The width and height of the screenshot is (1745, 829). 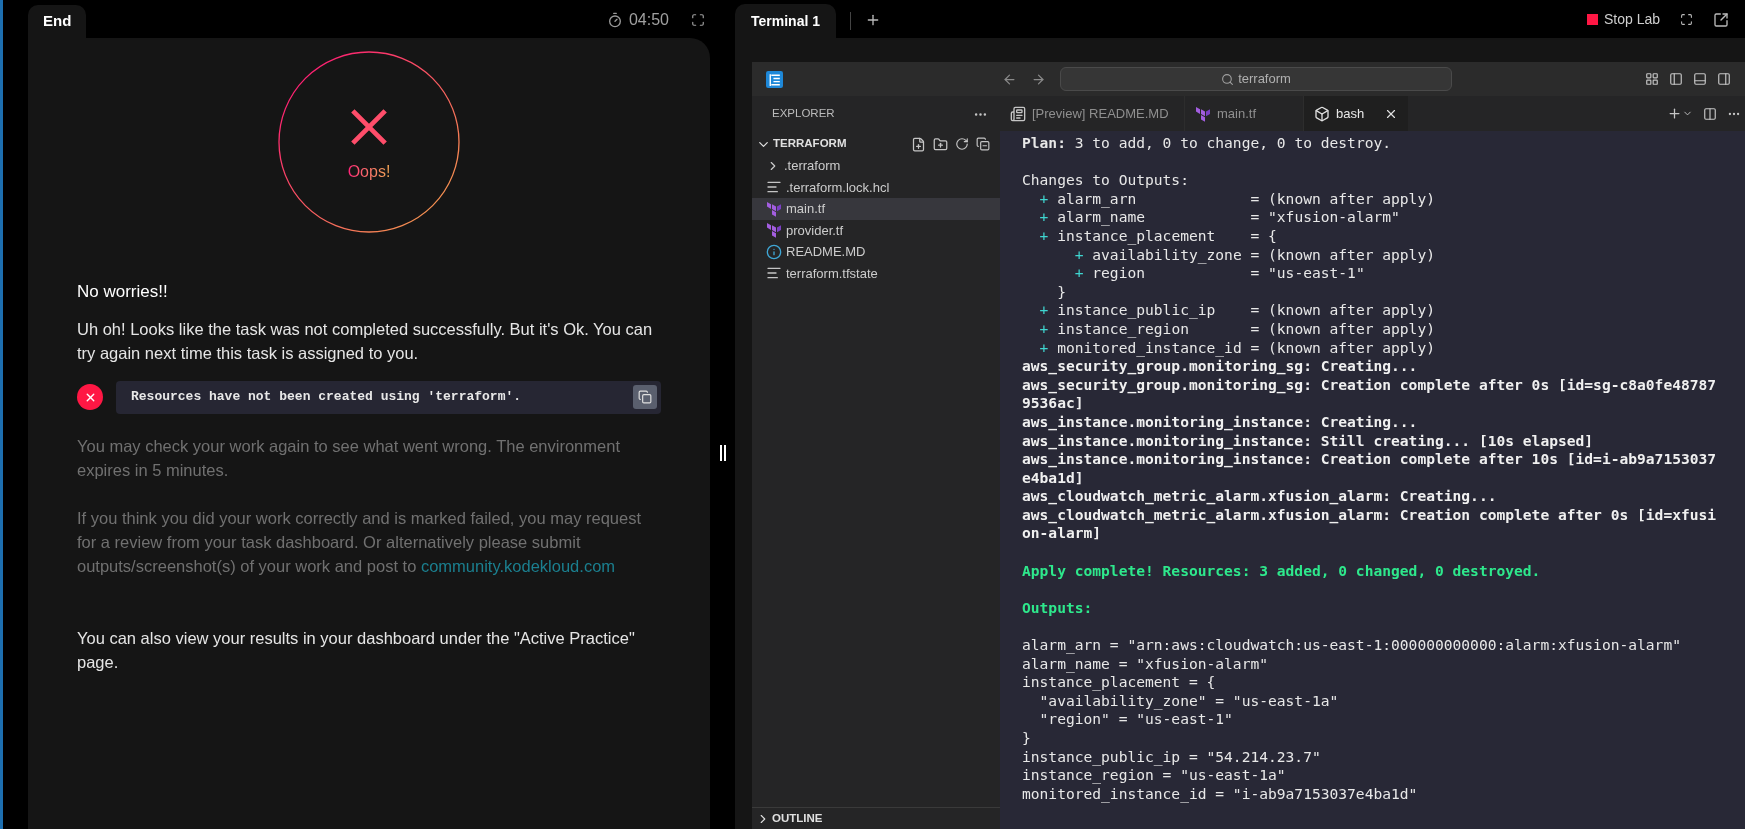 What do you see at coordinates (1018, 113) in the screenshot?
I see `preview-icon` at bounding box center [1018, 113].